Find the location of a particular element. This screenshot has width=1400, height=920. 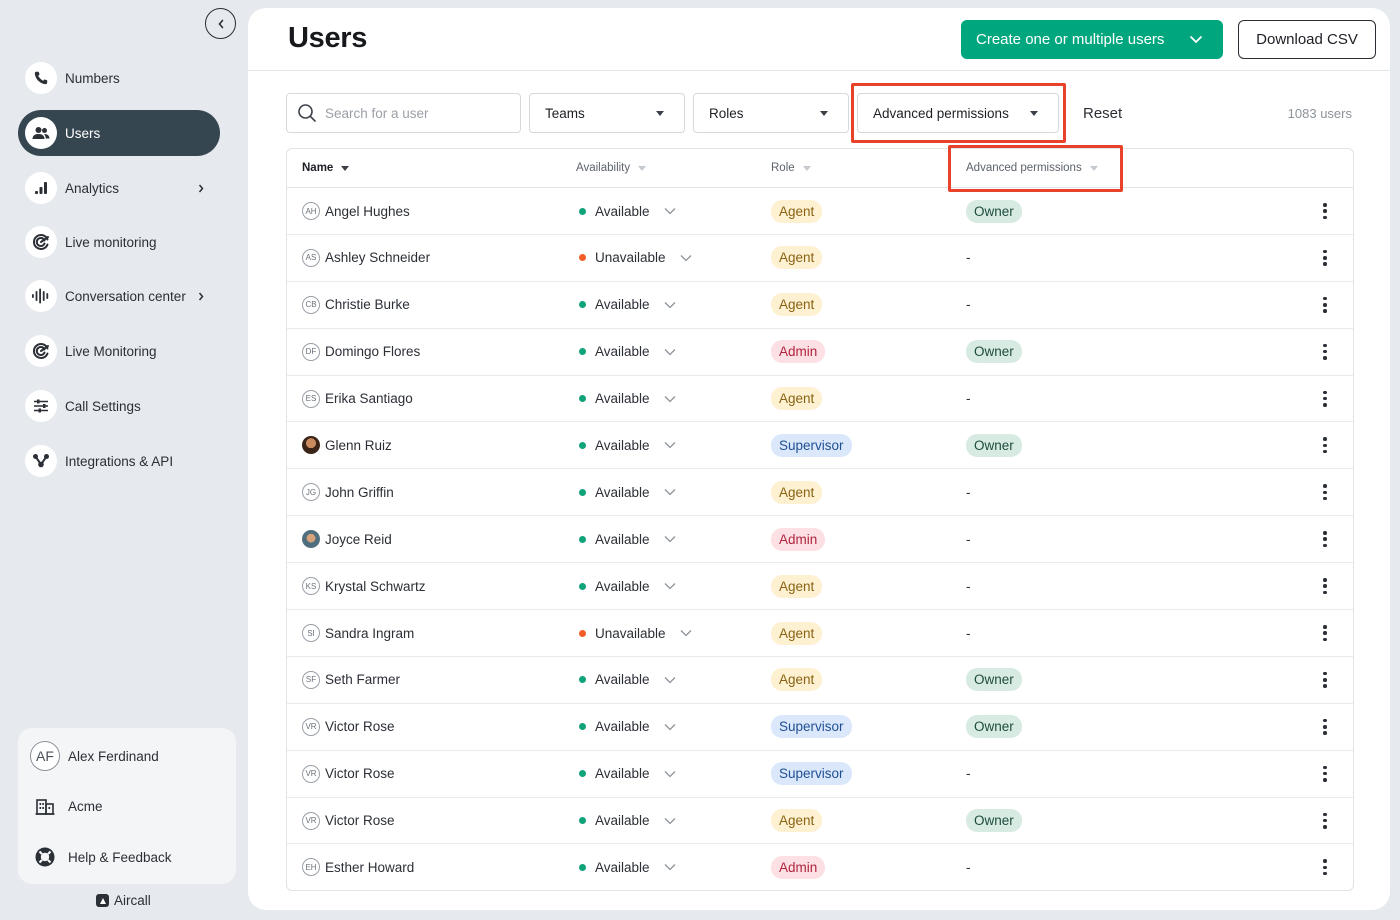

table-row: AS Ashley Schneider Unavailable Agent - is located at coordinates (820, 258).